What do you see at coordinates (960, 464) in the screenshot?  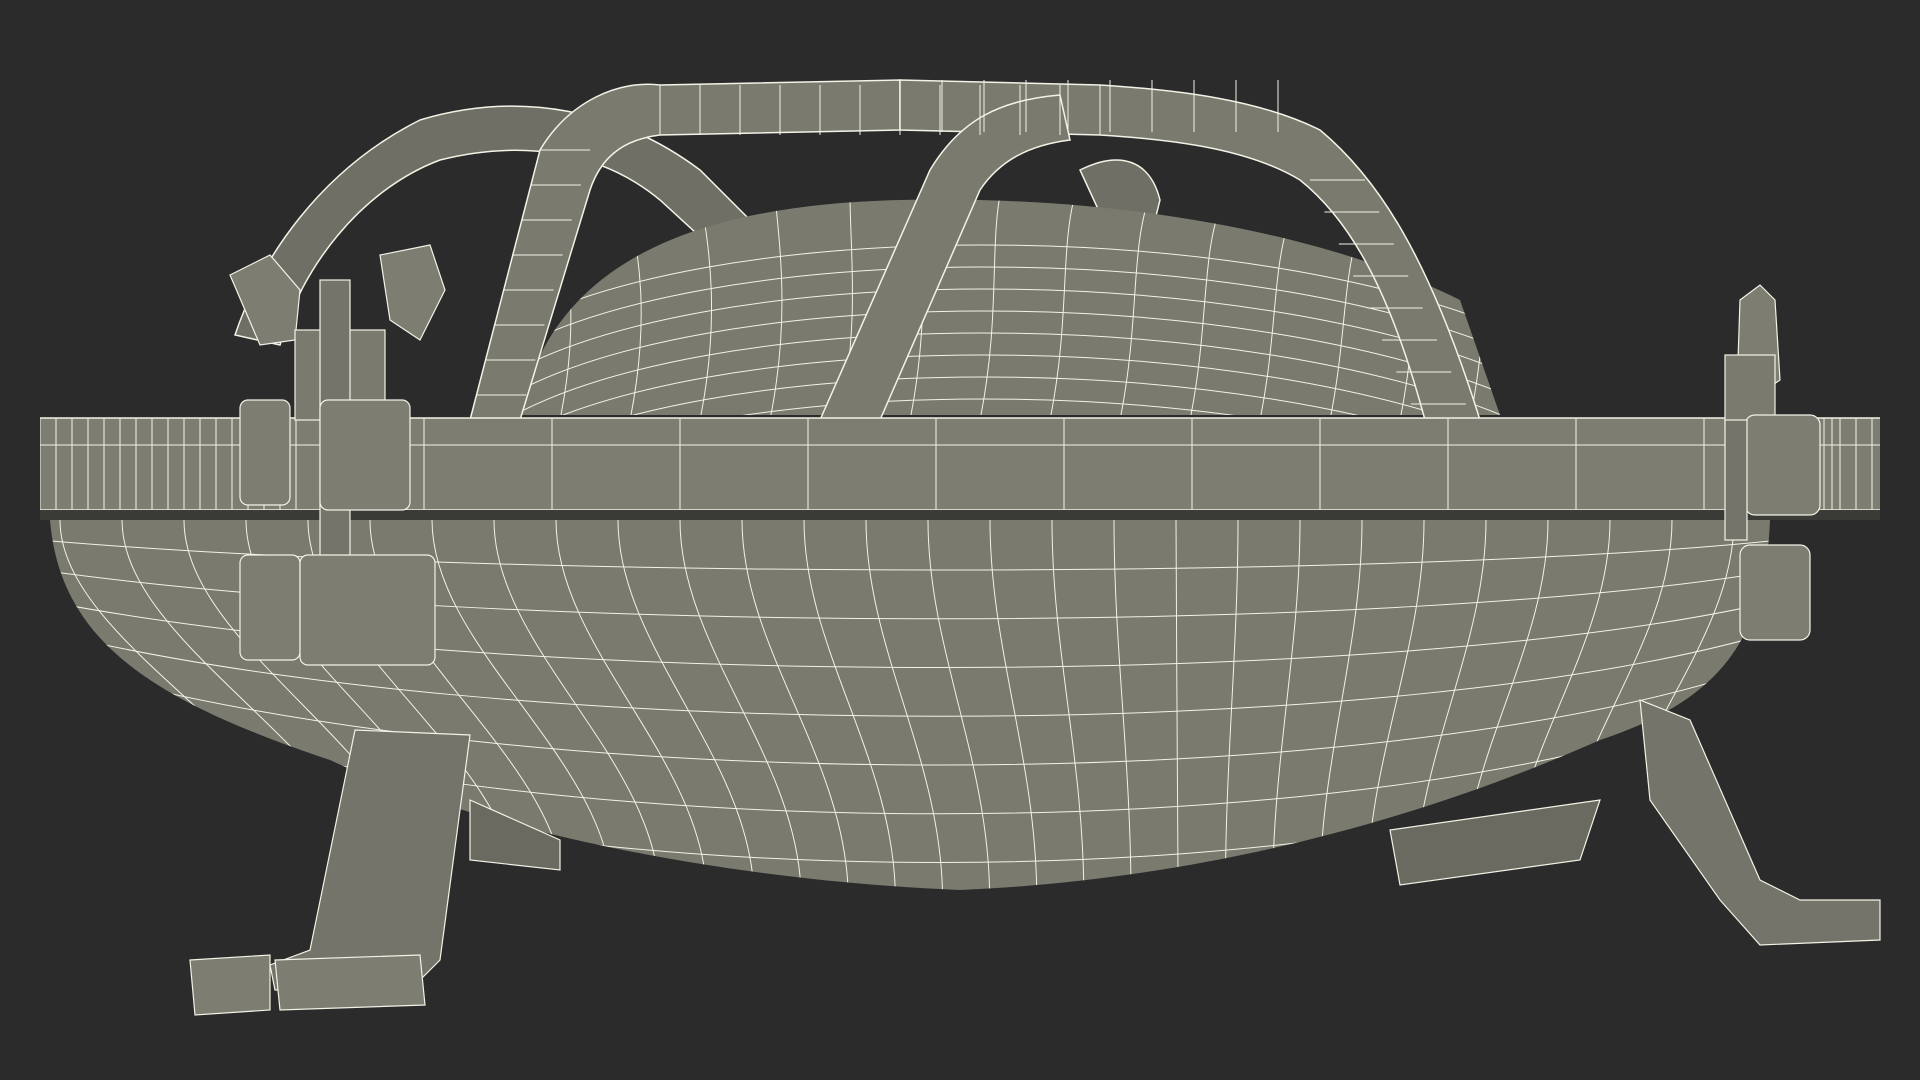 I see `upper-ring` at bounding box center [960, 464].